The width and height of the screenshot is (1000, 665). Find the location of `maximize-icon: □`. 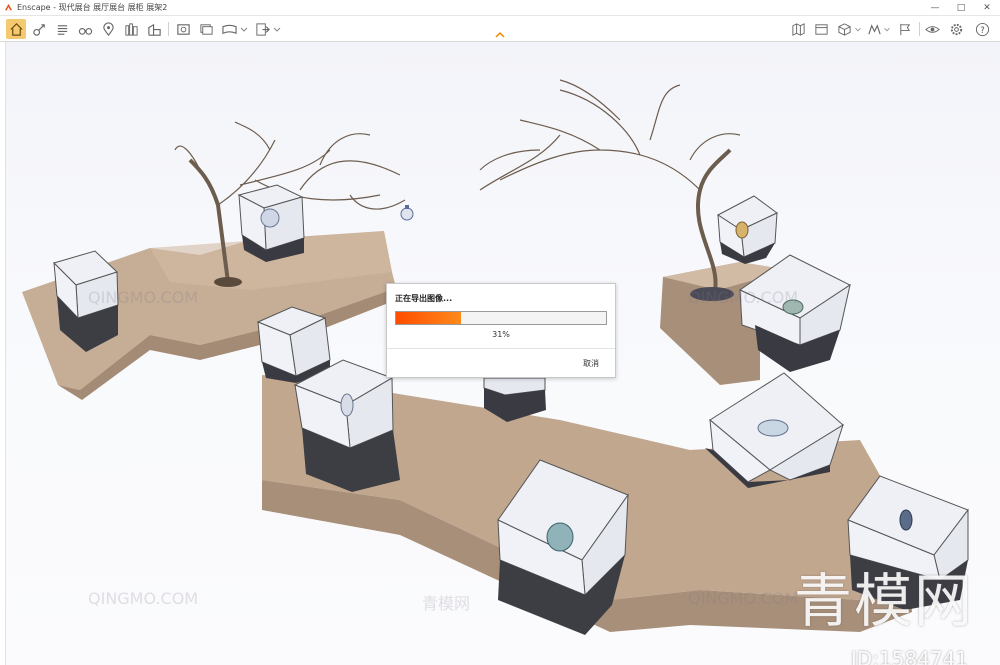

maximize-icon: □ is located at coordinates (961, 8).